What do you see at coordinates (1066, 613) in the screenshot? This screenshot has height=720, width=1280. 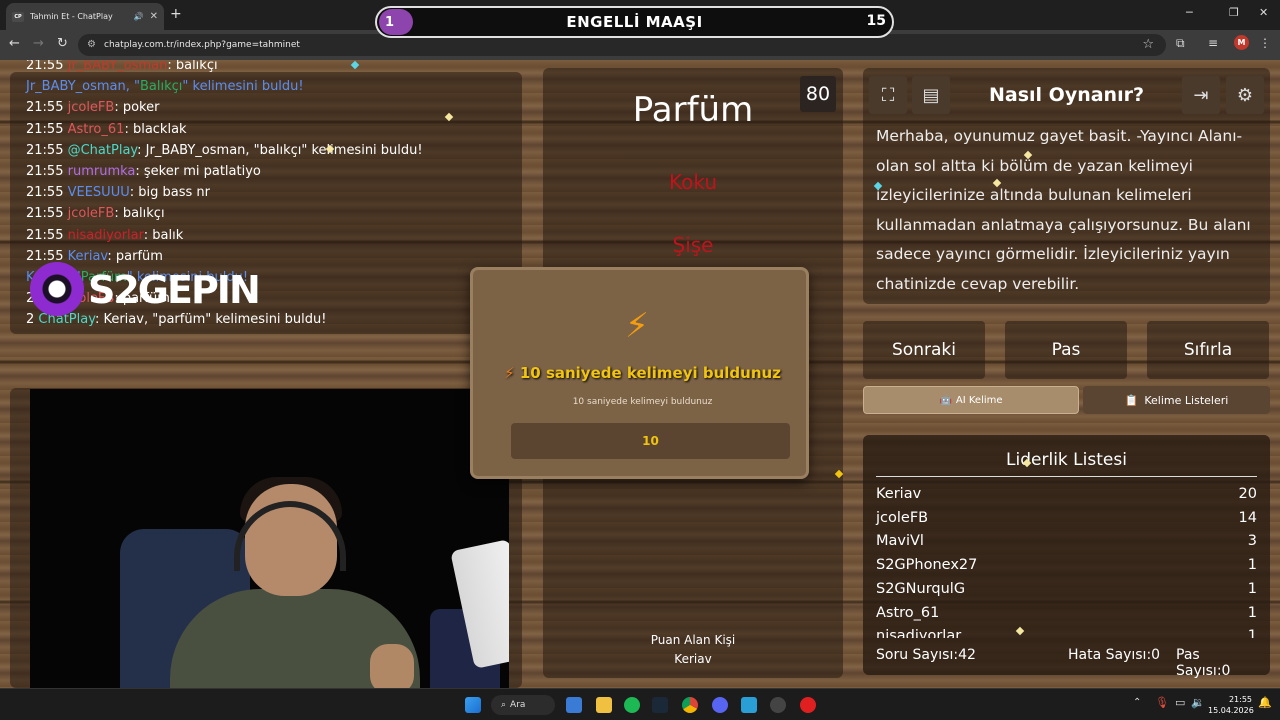 I see `leaderboard-row: Astro_61 1` at bounding box center [1066, 613].